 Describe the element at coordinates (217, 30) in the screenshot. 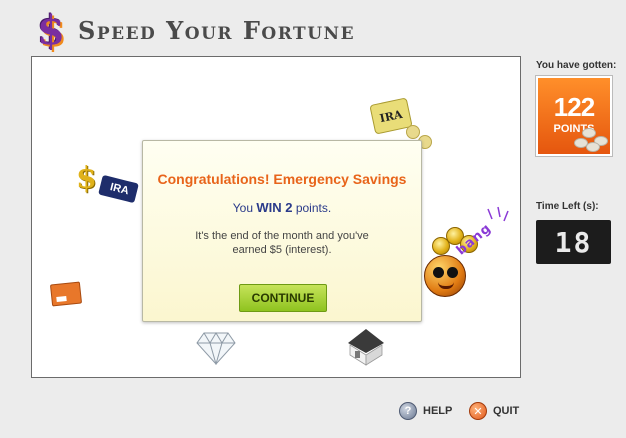

I see `app-title: Speed Your Fortune` at that location.